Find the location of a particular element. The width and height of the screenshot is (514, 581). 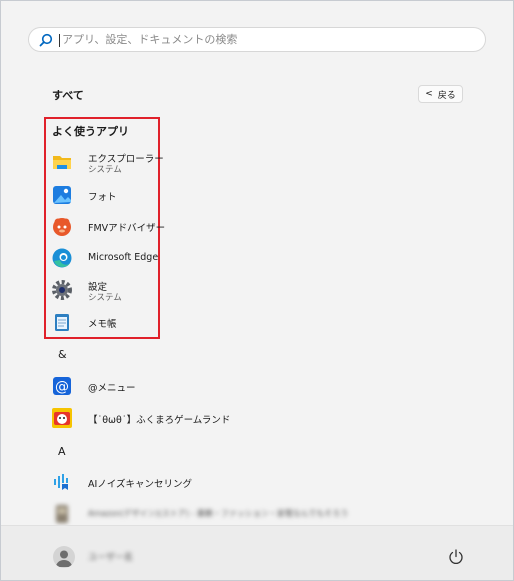

app-name: AIノイズキャンセリング is located at coordinates (140, 484).